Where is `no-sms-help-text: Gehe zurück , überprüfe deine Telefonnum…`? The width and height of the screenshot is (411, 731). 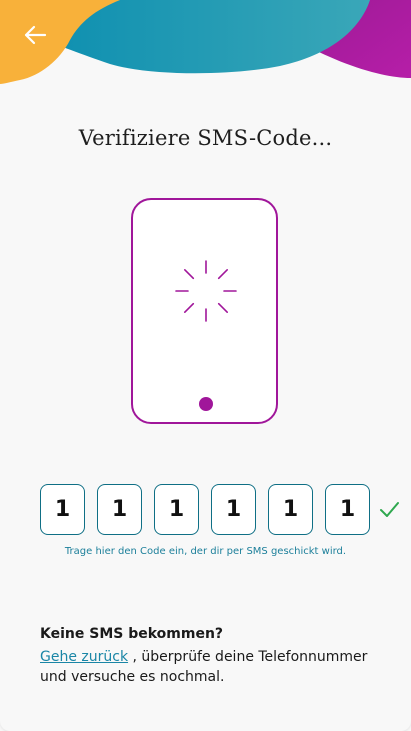
no-sms-help-text: Gehe zurück , überprüfe deine Telefonnum… is located at coordinates (210, 667).